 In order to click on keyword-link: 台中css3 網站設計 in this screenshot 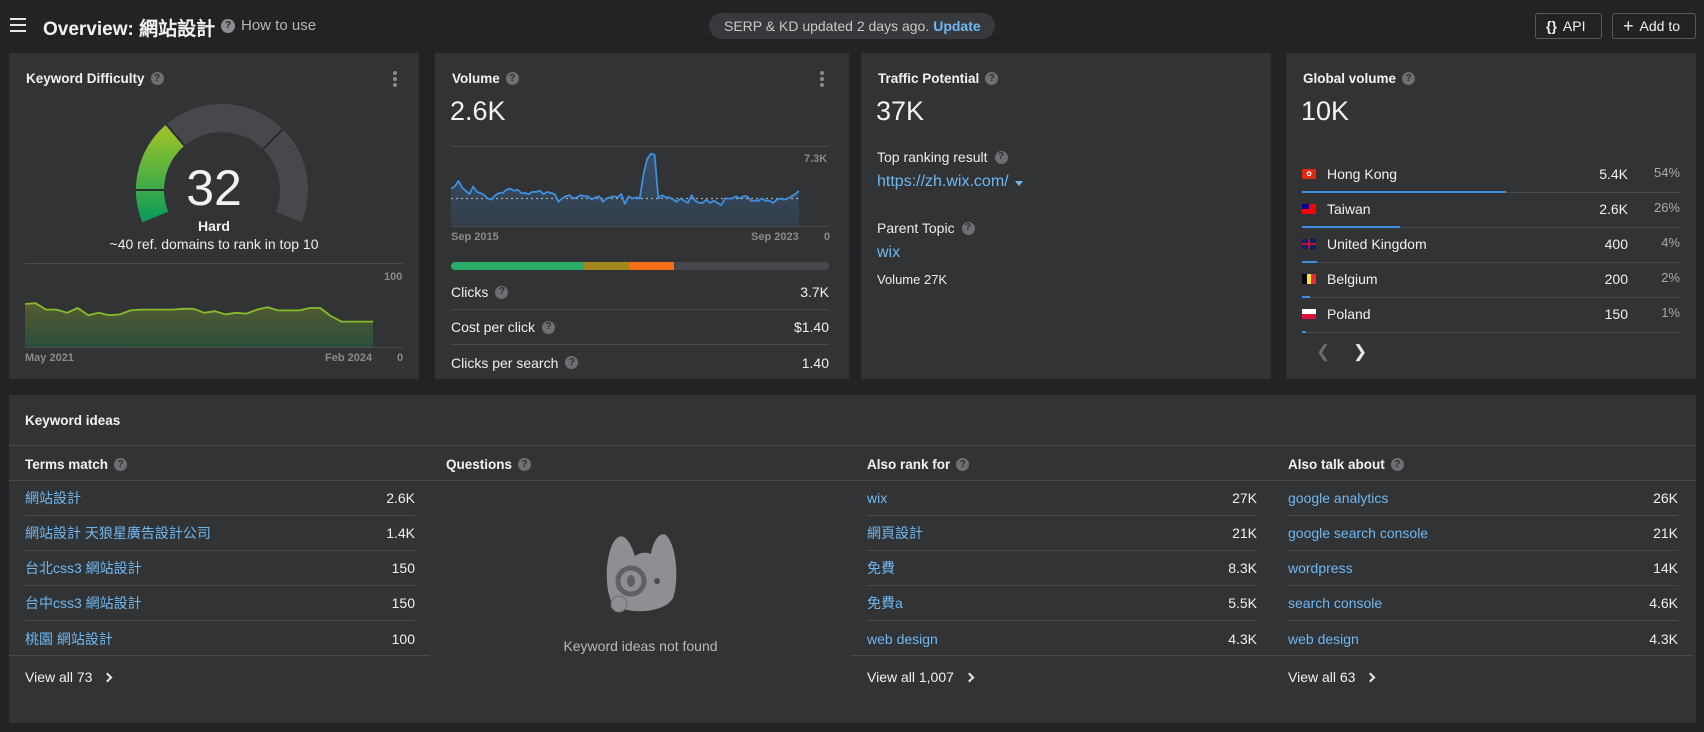, I will do `click(83, 603)`.